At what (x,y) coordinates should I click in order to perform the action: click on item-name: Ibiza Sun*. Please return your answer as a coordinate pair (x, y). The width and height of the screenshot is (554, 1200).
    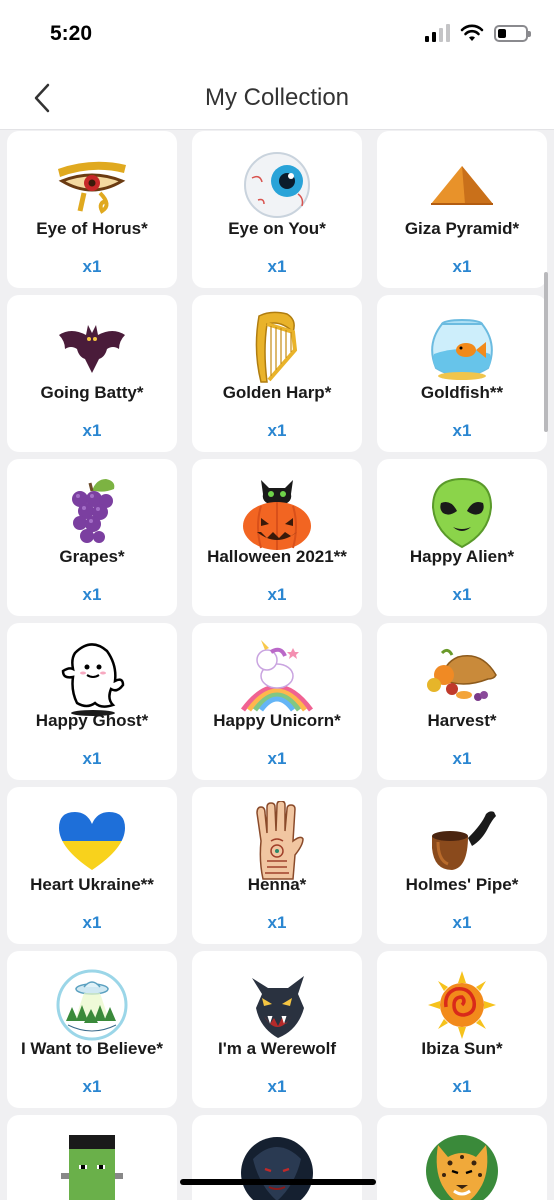
    Looking at the image, I should click on (462, 1048).